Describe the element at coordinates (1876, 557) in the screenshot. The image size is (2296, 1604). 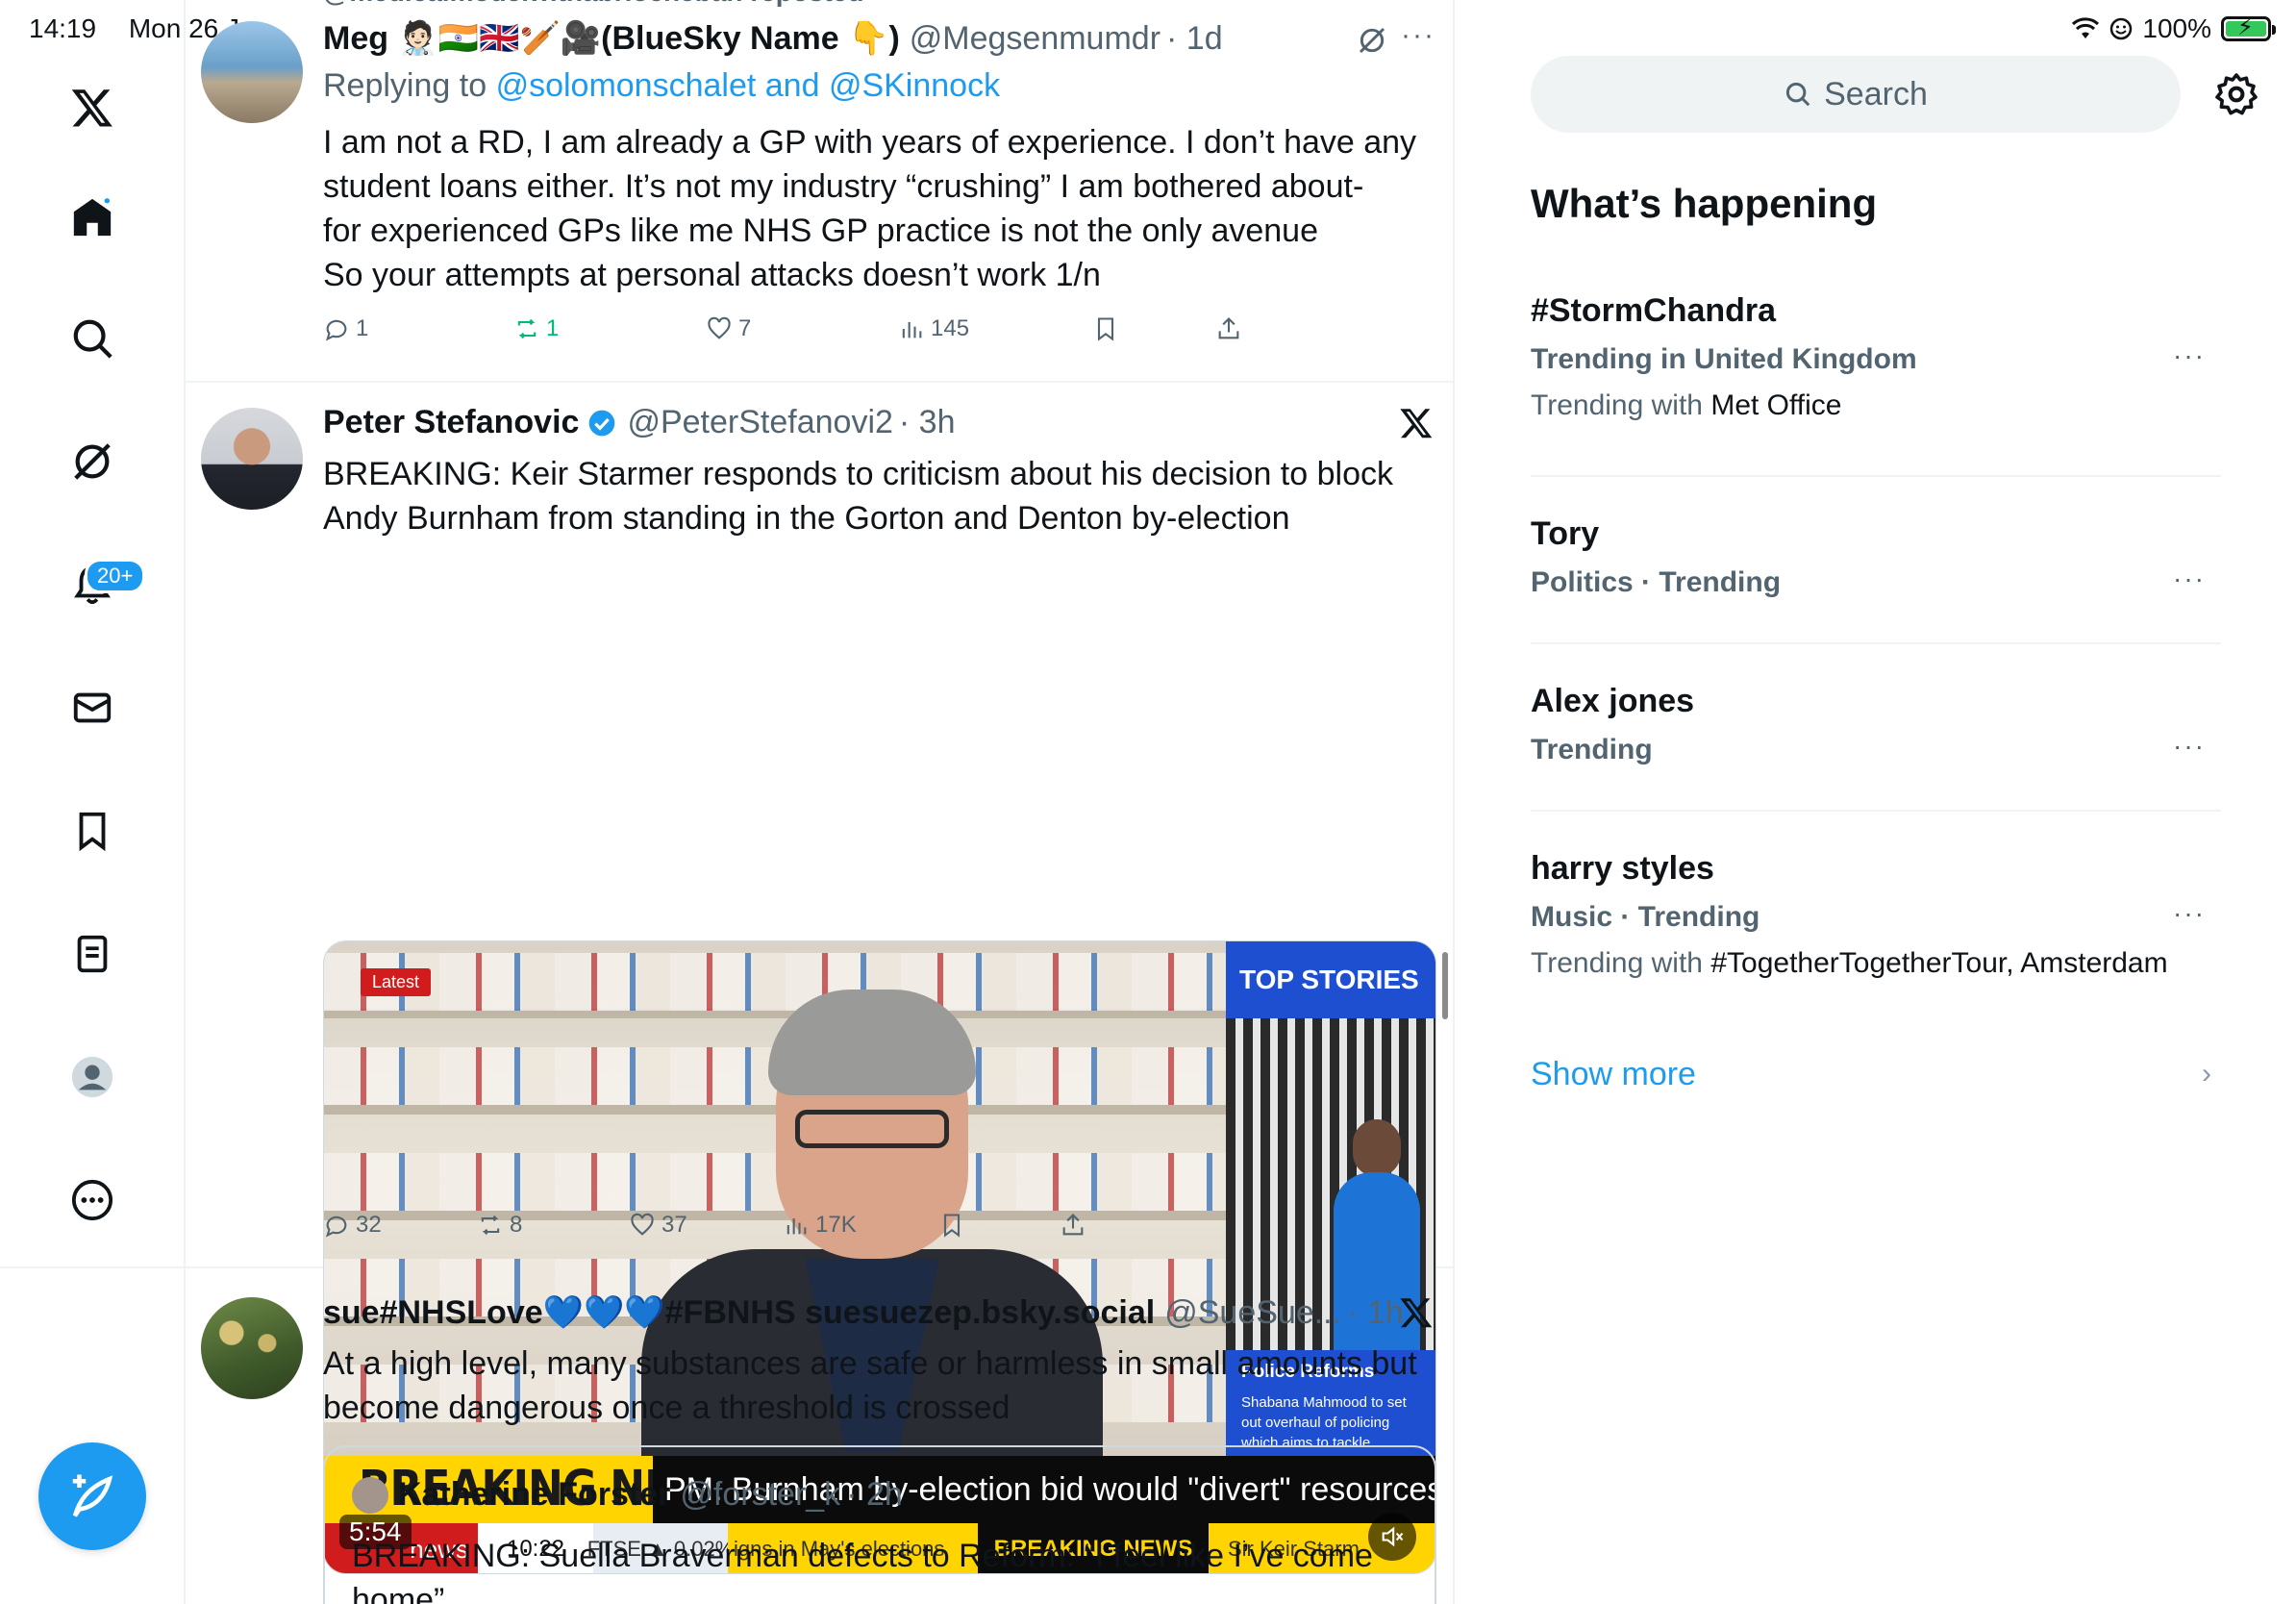
I see `trend-item: Tory Politics · Trending ···` at that location.